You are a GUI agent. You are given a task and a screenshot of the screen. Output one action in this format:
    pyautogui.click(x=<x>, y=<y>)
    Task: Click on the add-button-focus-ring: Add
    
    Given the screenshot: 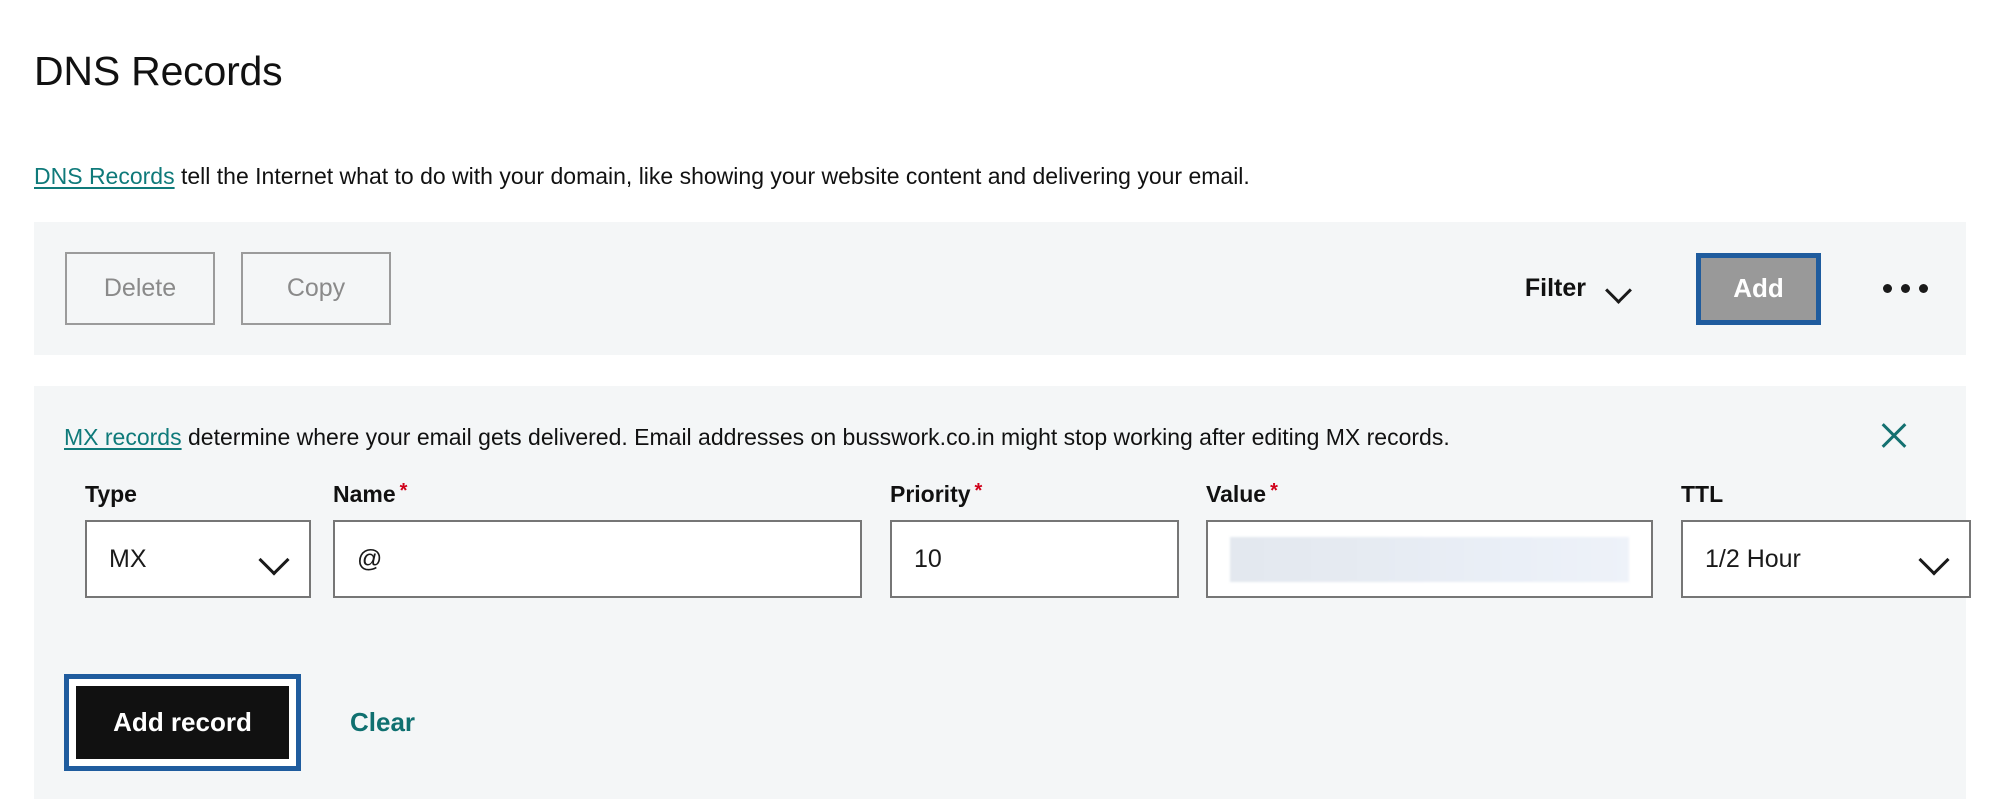 What is the action you would take?
    pyautogui.click(x=1758, y=288)
    